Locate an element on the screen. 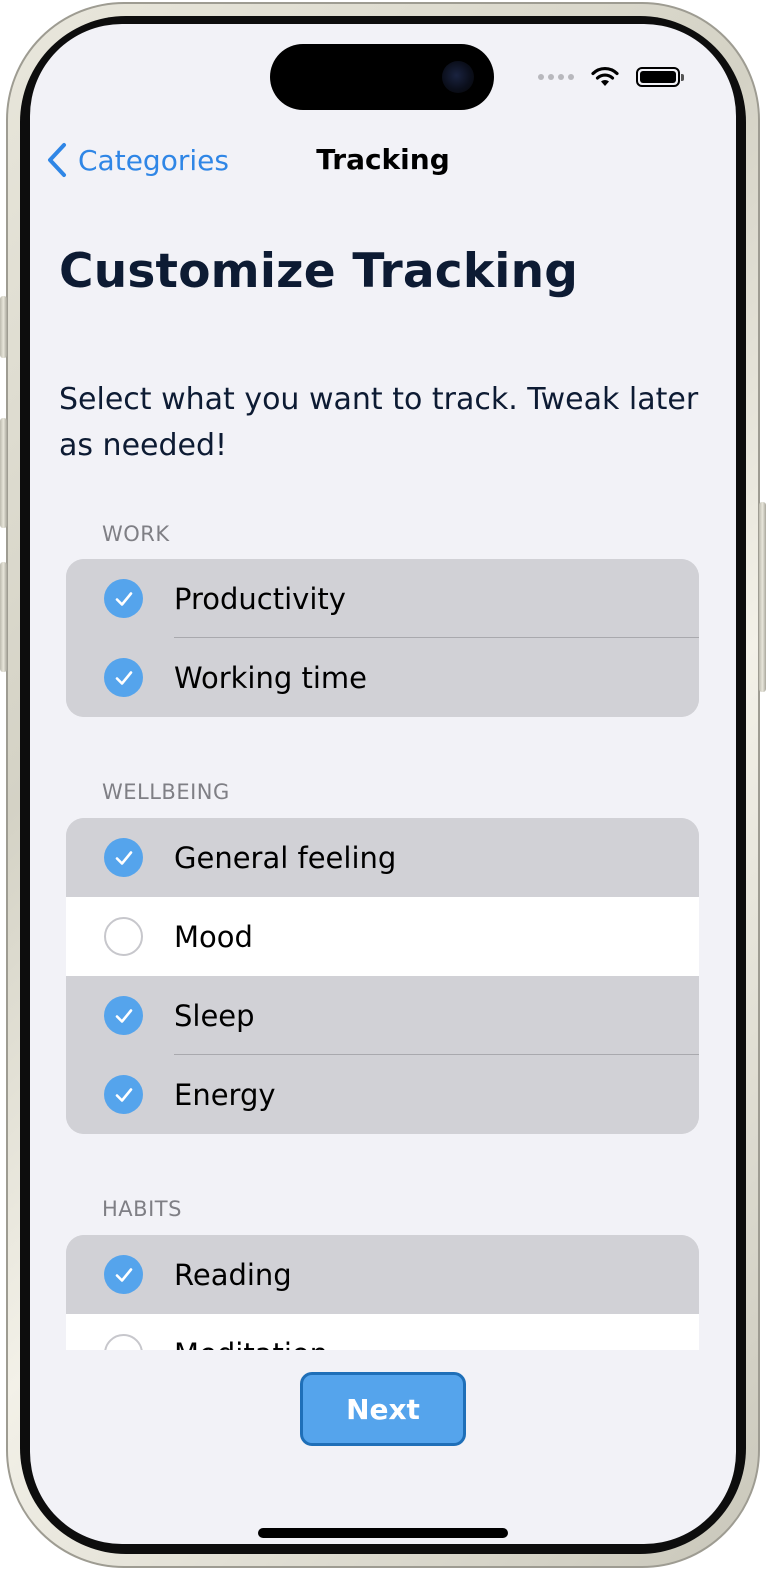 This screenshot has width=766, height=1570. option-label: Reading is located at coordinates (233, 1274).